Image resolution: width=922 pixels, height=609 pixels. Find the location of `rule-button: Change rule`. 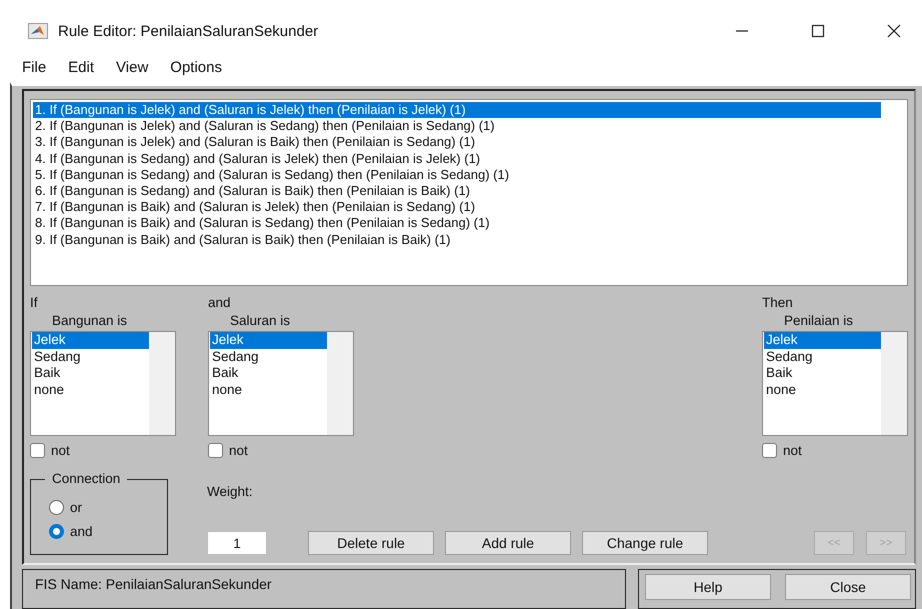

rule-button: Change rule is located at coordinates (645, 543).